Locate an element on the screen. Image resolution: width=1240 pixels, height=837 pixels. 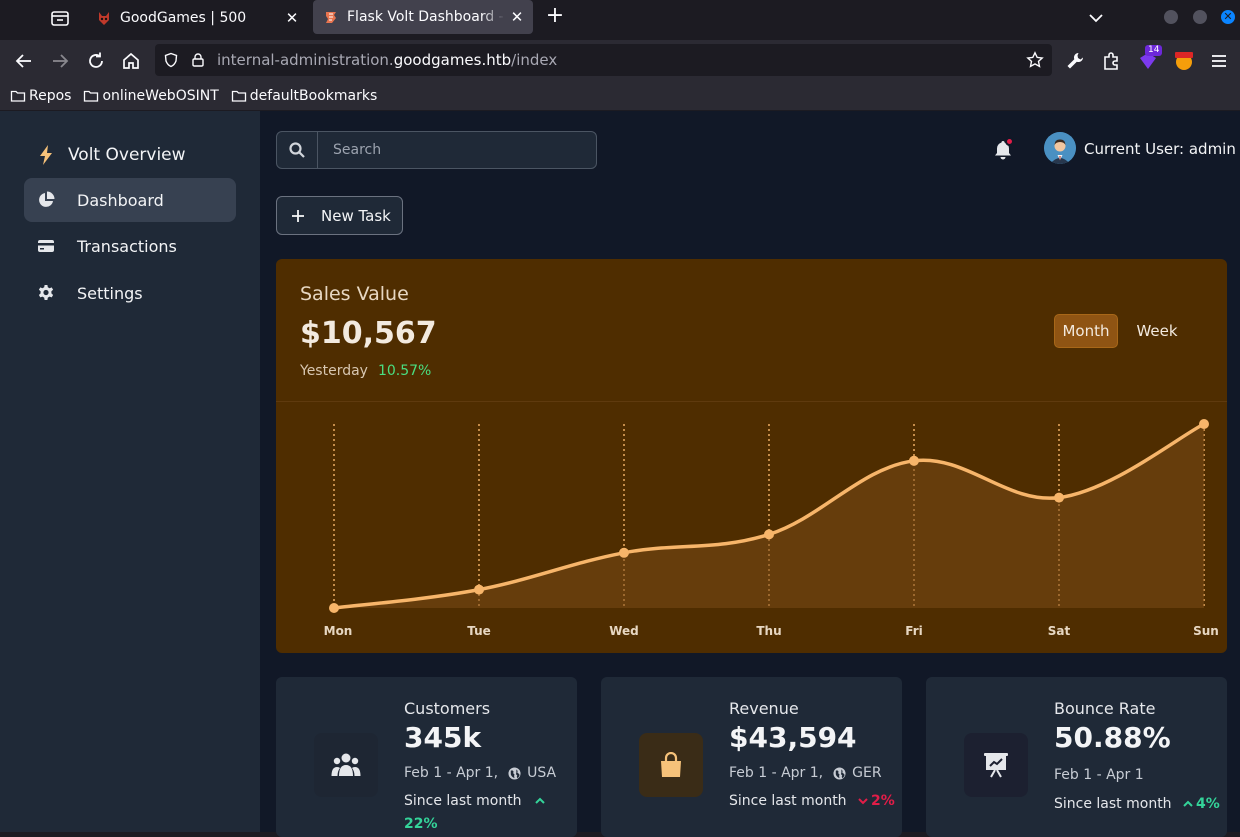
bookmark-folder-defaultbookmarks: defaultBookmarks is located at coordinates (304, 96).